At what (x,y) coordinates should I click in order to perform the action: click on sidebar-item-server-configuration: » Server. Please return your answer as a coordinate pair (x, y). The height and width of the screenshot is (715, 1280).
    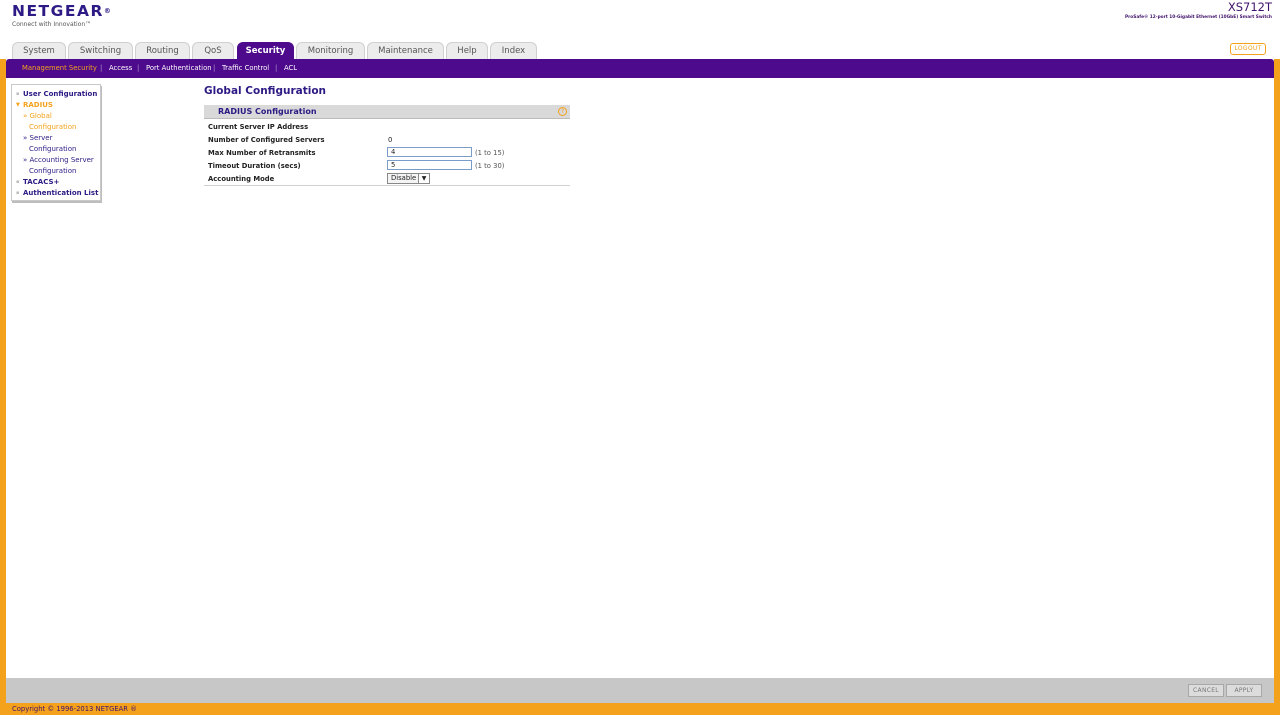
    Looking at the image, I should click on (37, 138).